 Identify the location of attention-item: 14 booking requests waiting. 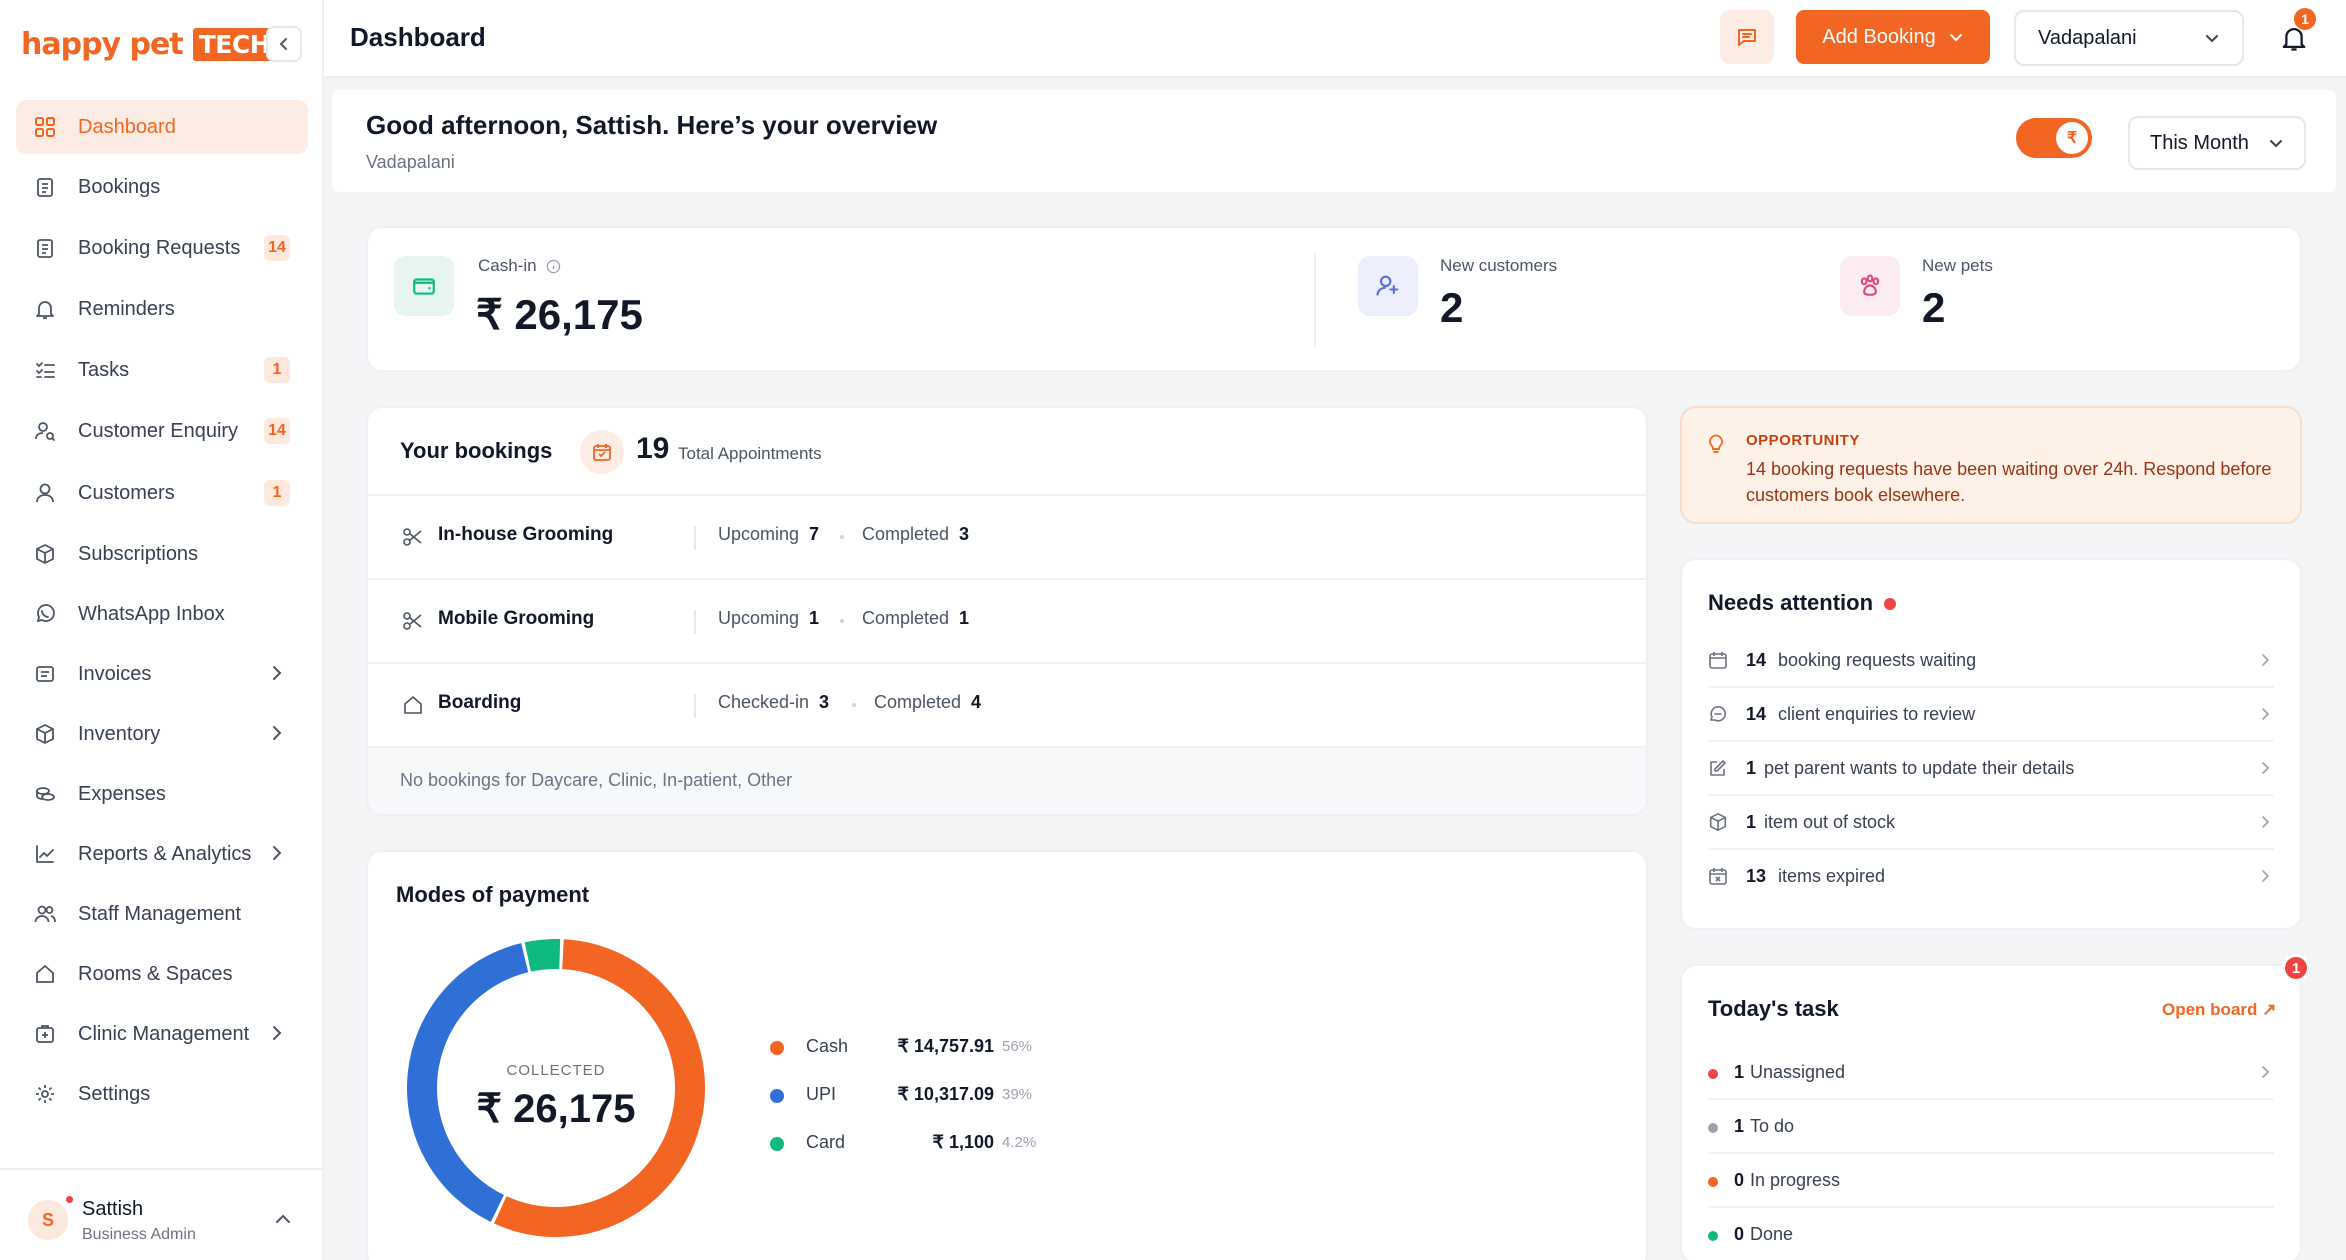
(1991, 661).